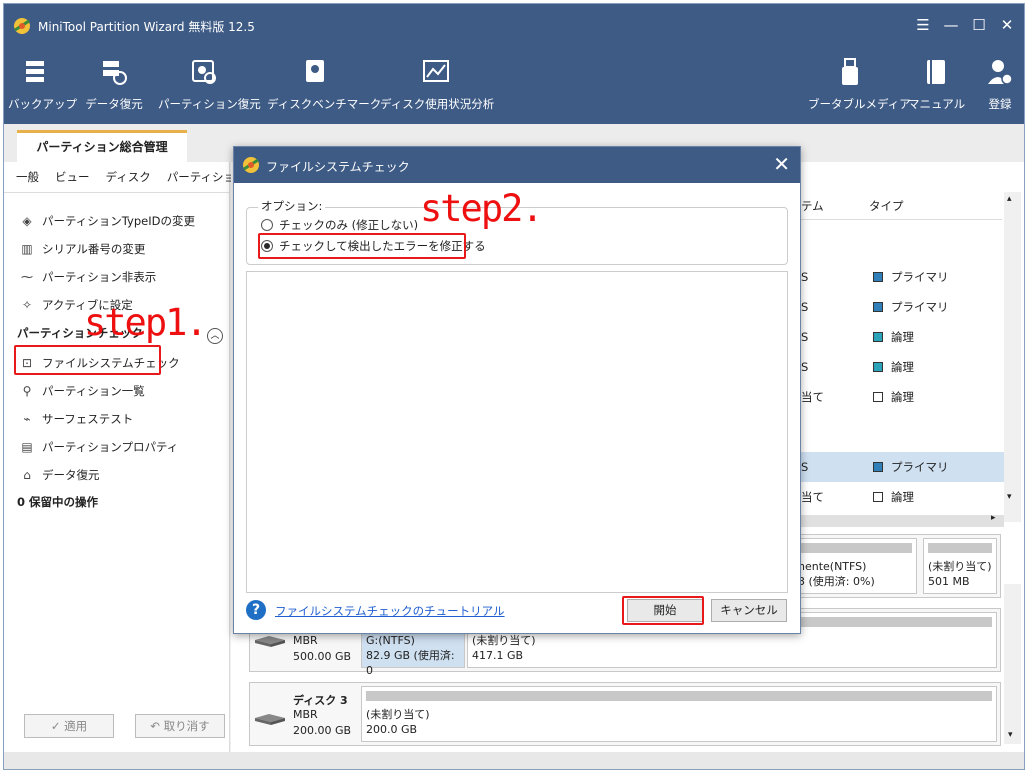 The width and height of the screenshot is (1028, 773). I want to click on table-row-selected: S プライマリ, so click(903, 467).